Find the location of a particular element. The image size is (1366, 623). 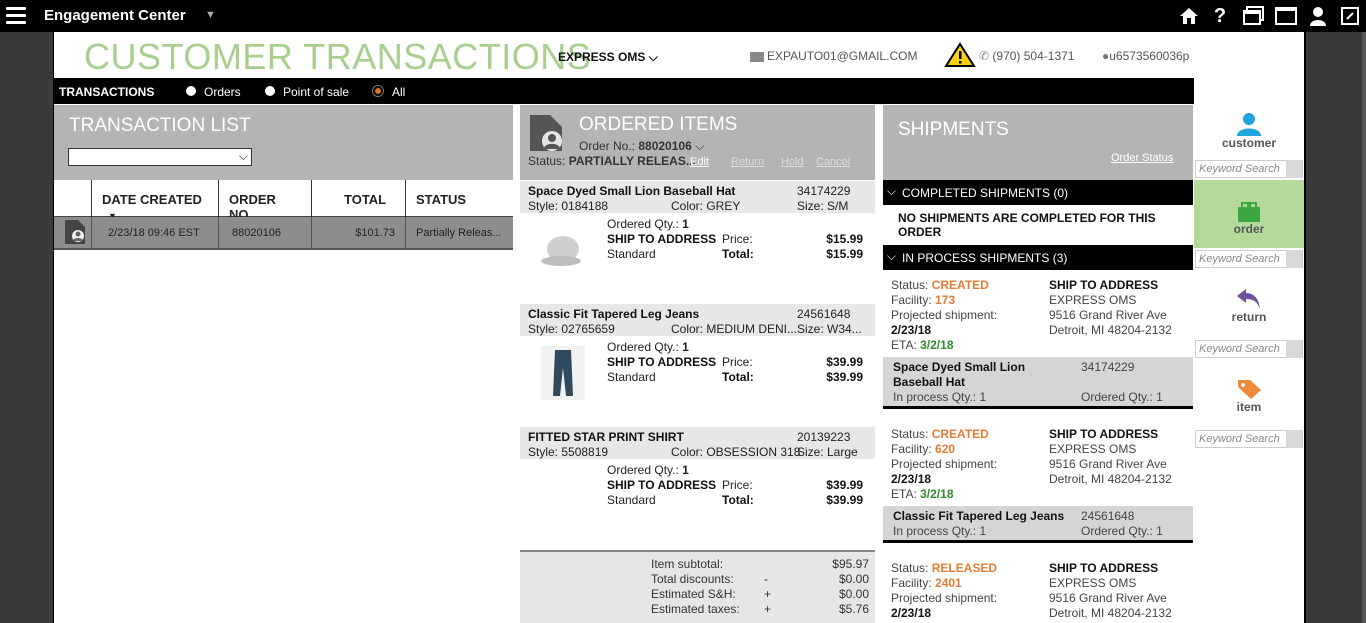

warning-icon is located at coordinates (960, 57).